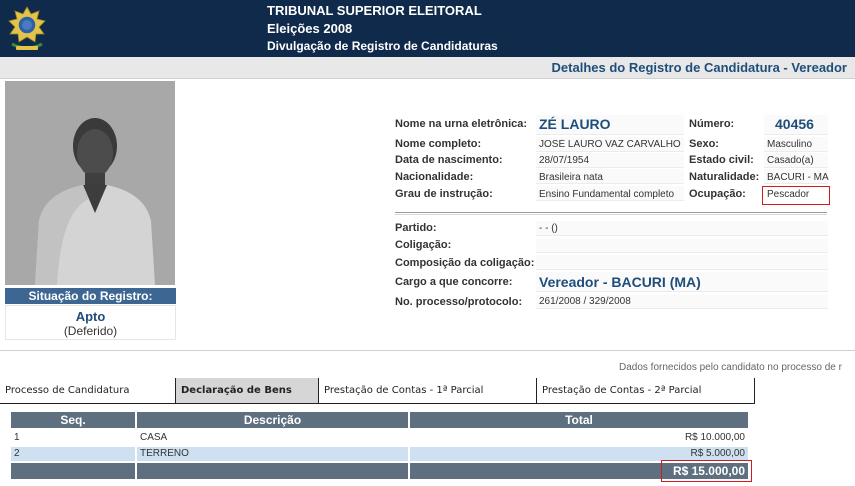  What do you see at coordinates (706, 471) in the screenshot?
I see `total-highlight` at bounding box center [706, 471].